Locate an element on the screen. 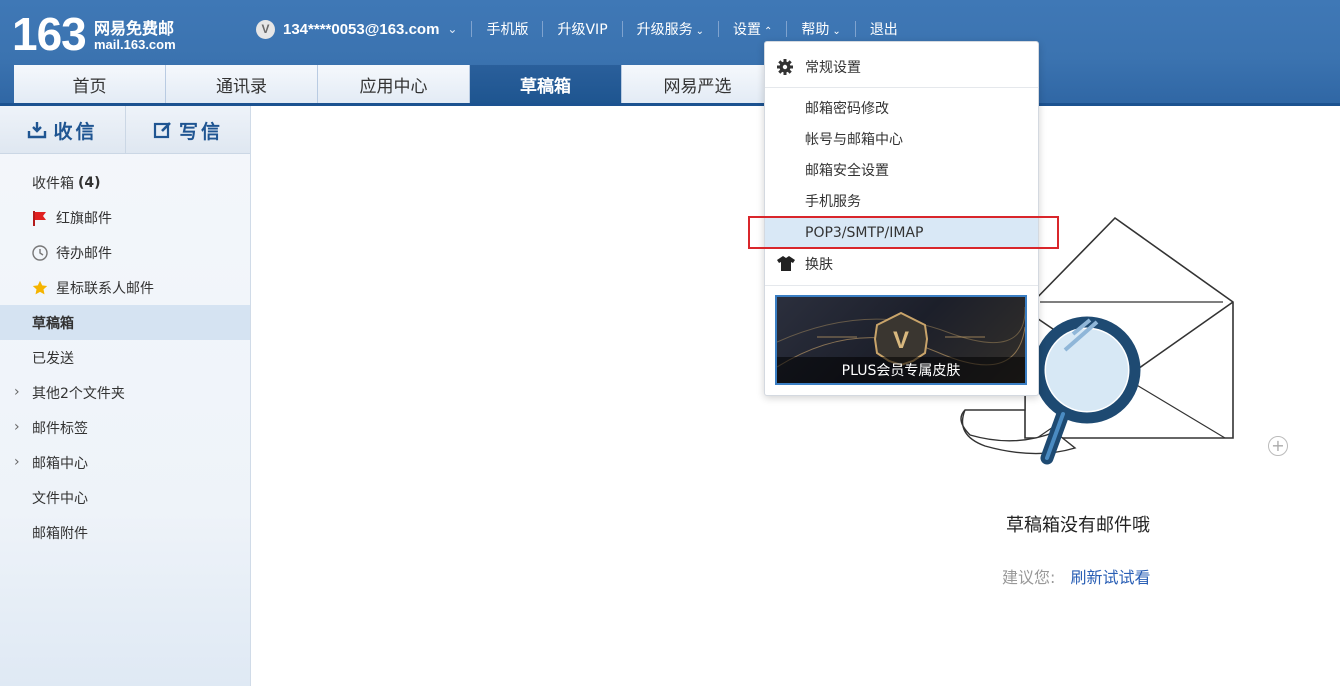  nav-upgrade-service-label: 升级服务 is located at coordinates (664, 30).